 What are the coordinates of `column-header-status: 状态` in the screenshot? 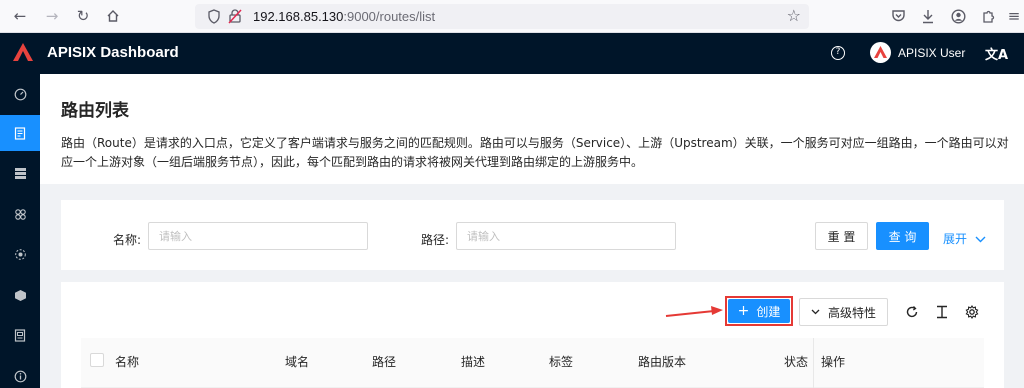 It's located at (796, 361).